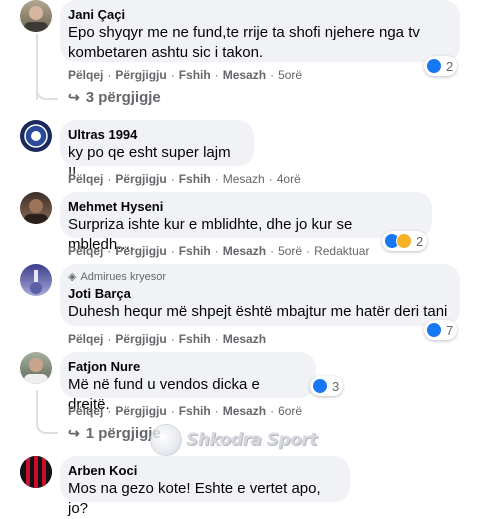 This screenshot has height=519, width=496. What do you see at coordinates (123, 97) in the screenshot?
I see `replies-count: 3 përgjigje` at bounding box center [123, 97].